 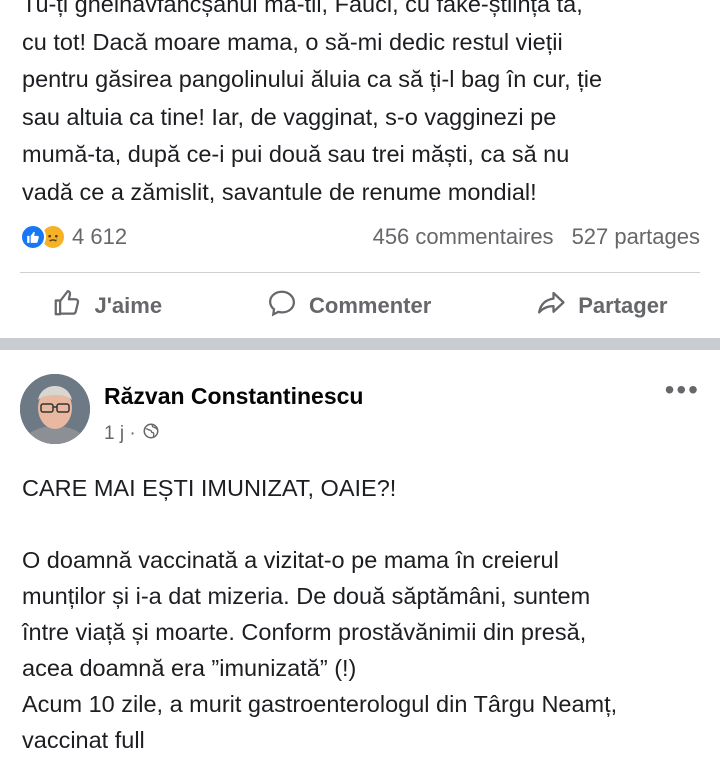 What do you see at coordinates (282, 306) in the screenshot?
I see `speech-bubble-icon` at bounding box center [282, 306].